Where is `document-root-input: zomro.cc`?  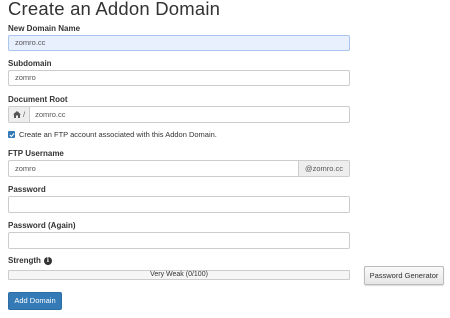
document-root-input: zomro.cc is located at coordinates (189, 114).